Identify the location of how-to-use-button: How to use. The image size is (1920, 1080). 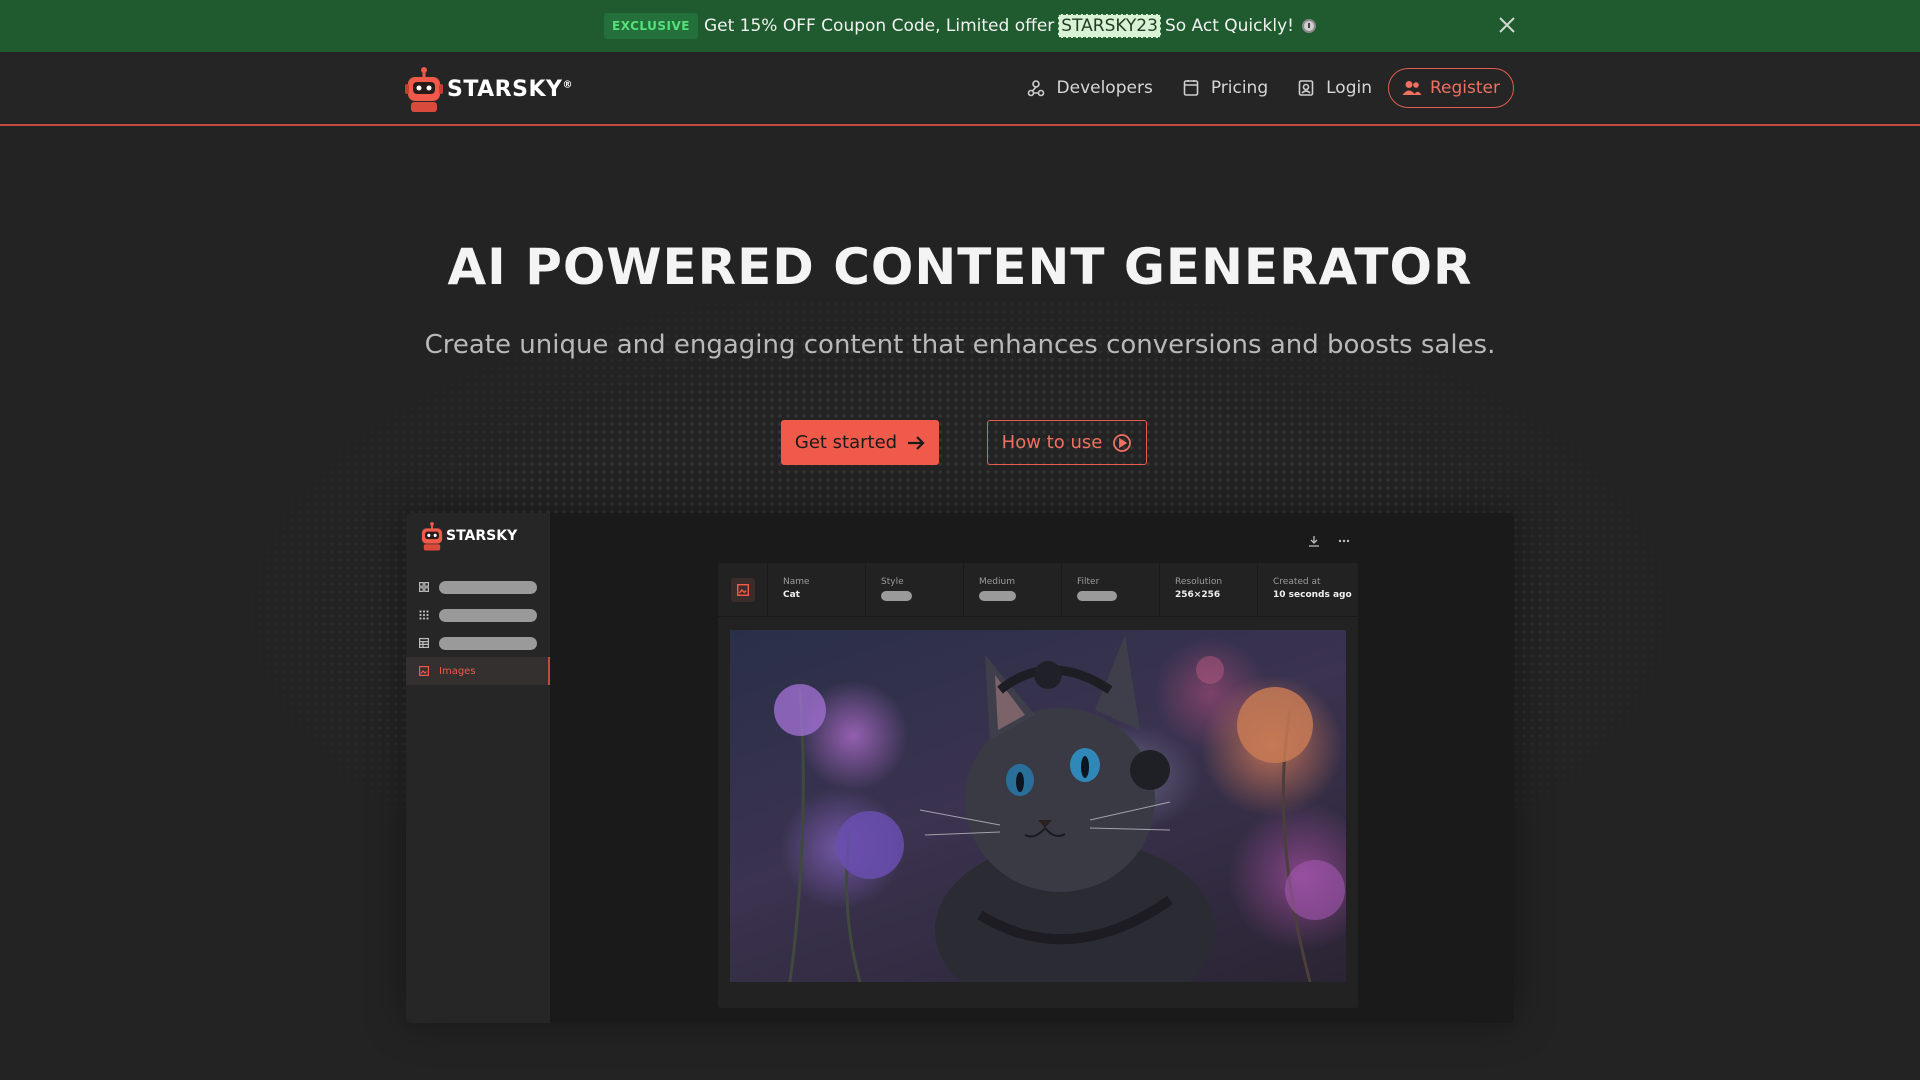
(1067, 442).